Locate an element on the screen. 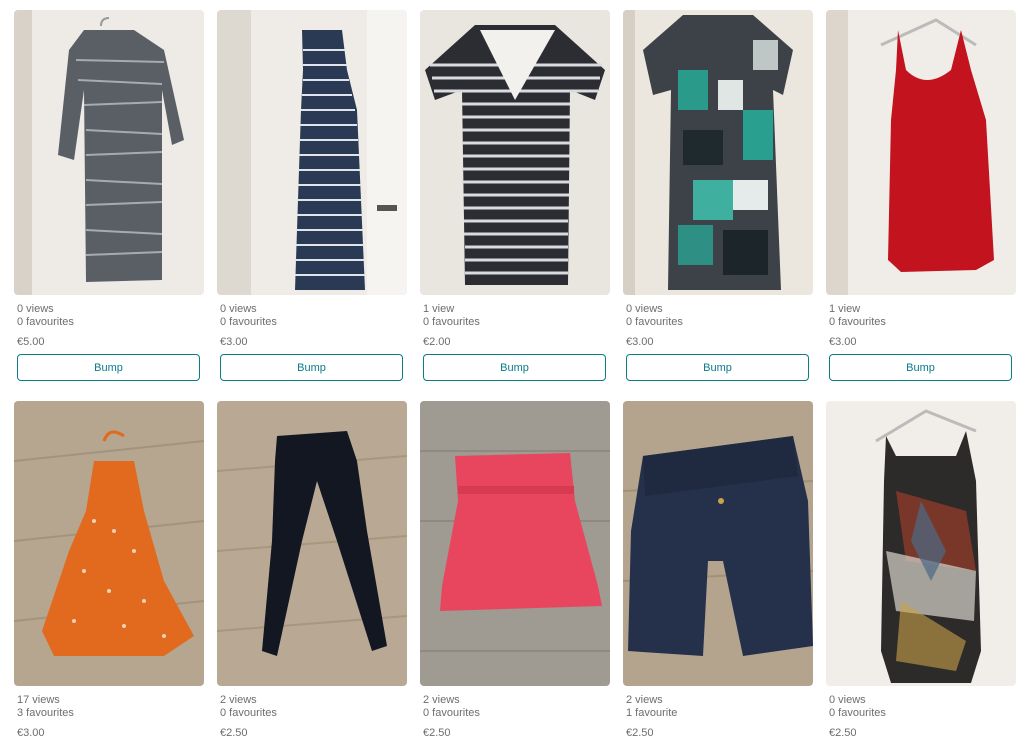  views-count: 17 views is located at coordinates (38, 700).